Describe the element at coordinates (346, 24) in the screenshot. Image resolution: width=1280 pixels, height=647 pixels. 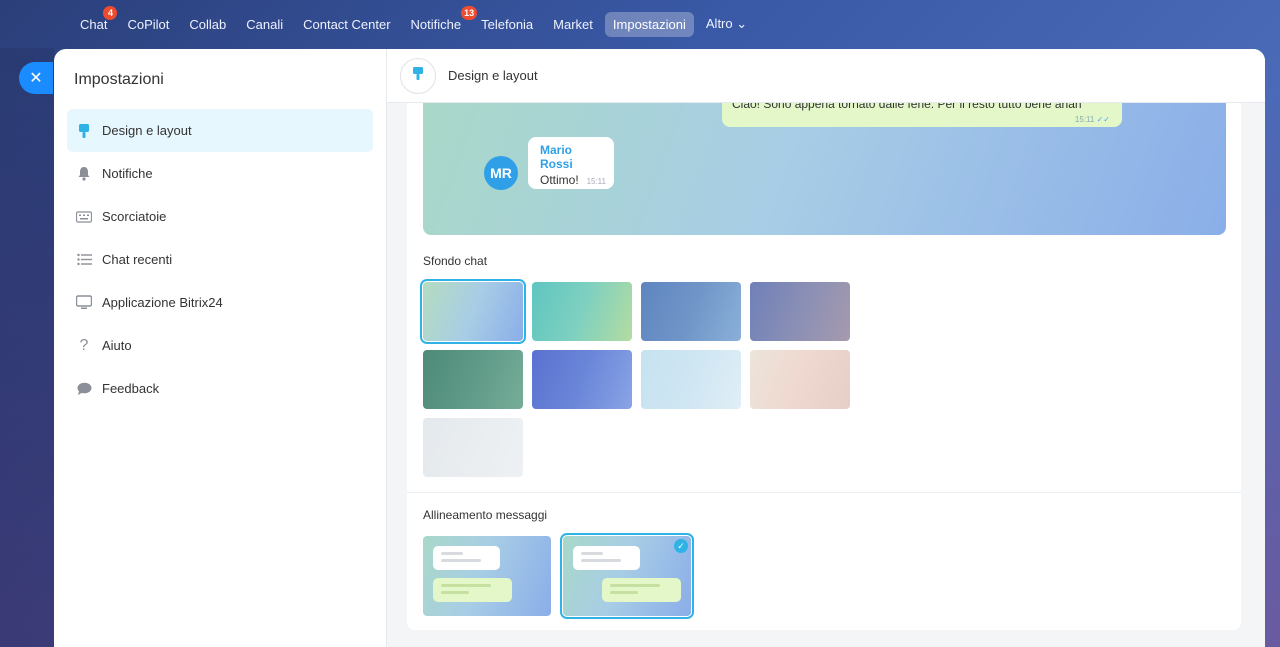
I see `nav-contact-center: Contact Center` at that location.